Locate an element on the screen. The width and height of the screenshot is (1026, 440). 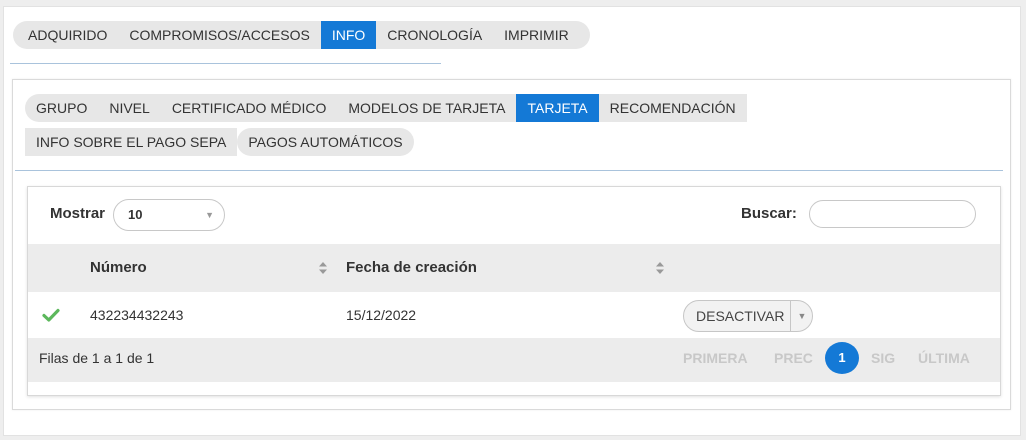
tab-imprimir: IMPRIMIR is located at coordinates (536, 35).